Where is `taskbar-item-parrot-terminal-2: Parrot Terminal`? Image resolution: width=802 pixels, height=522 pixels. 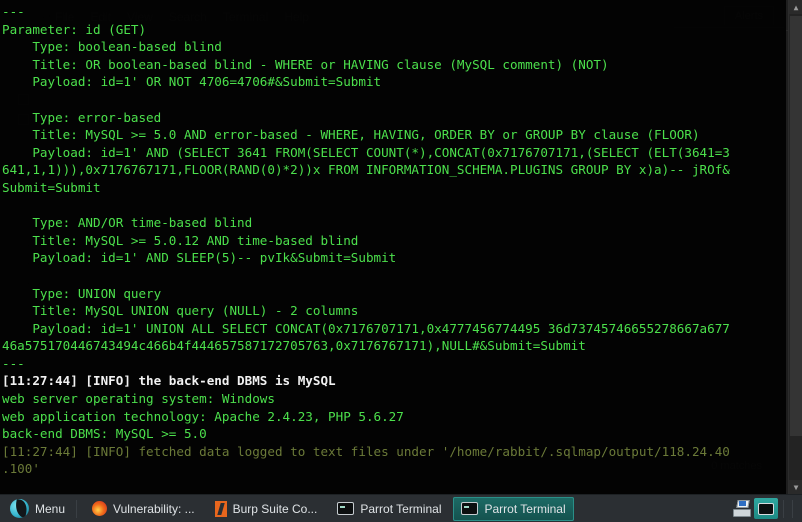
taskbar-item-parrot-terminal-2: Parrot Terminal is located at coordinates (513, 508).